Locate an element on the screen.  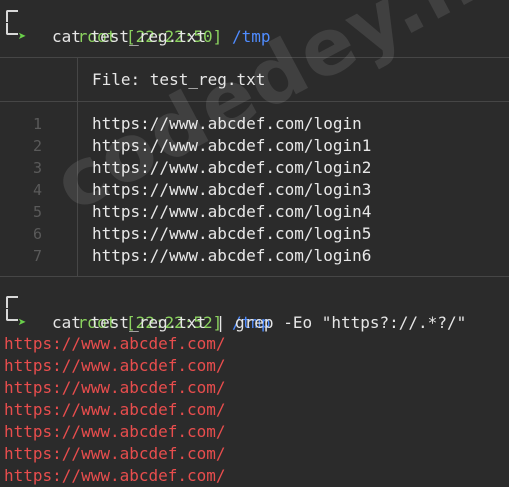
line-number: 2 is located at coordinates (37, 146).